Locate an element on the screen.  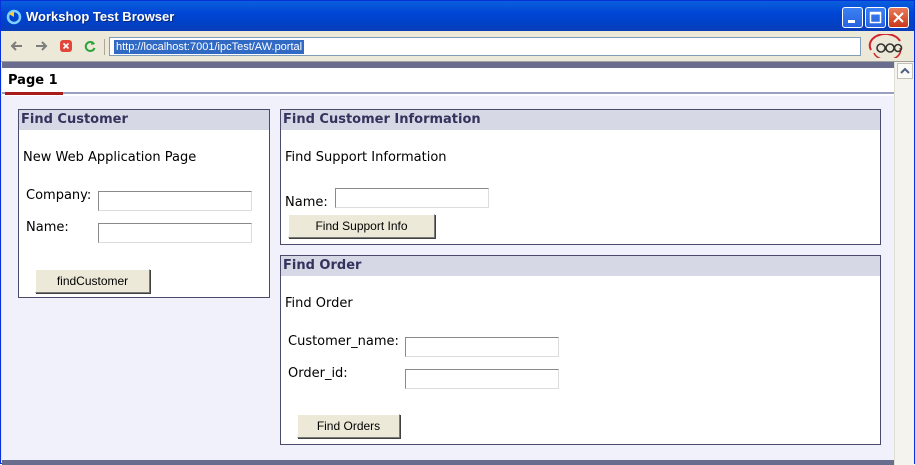
refresh-icon is located at coordinates (90, 46).